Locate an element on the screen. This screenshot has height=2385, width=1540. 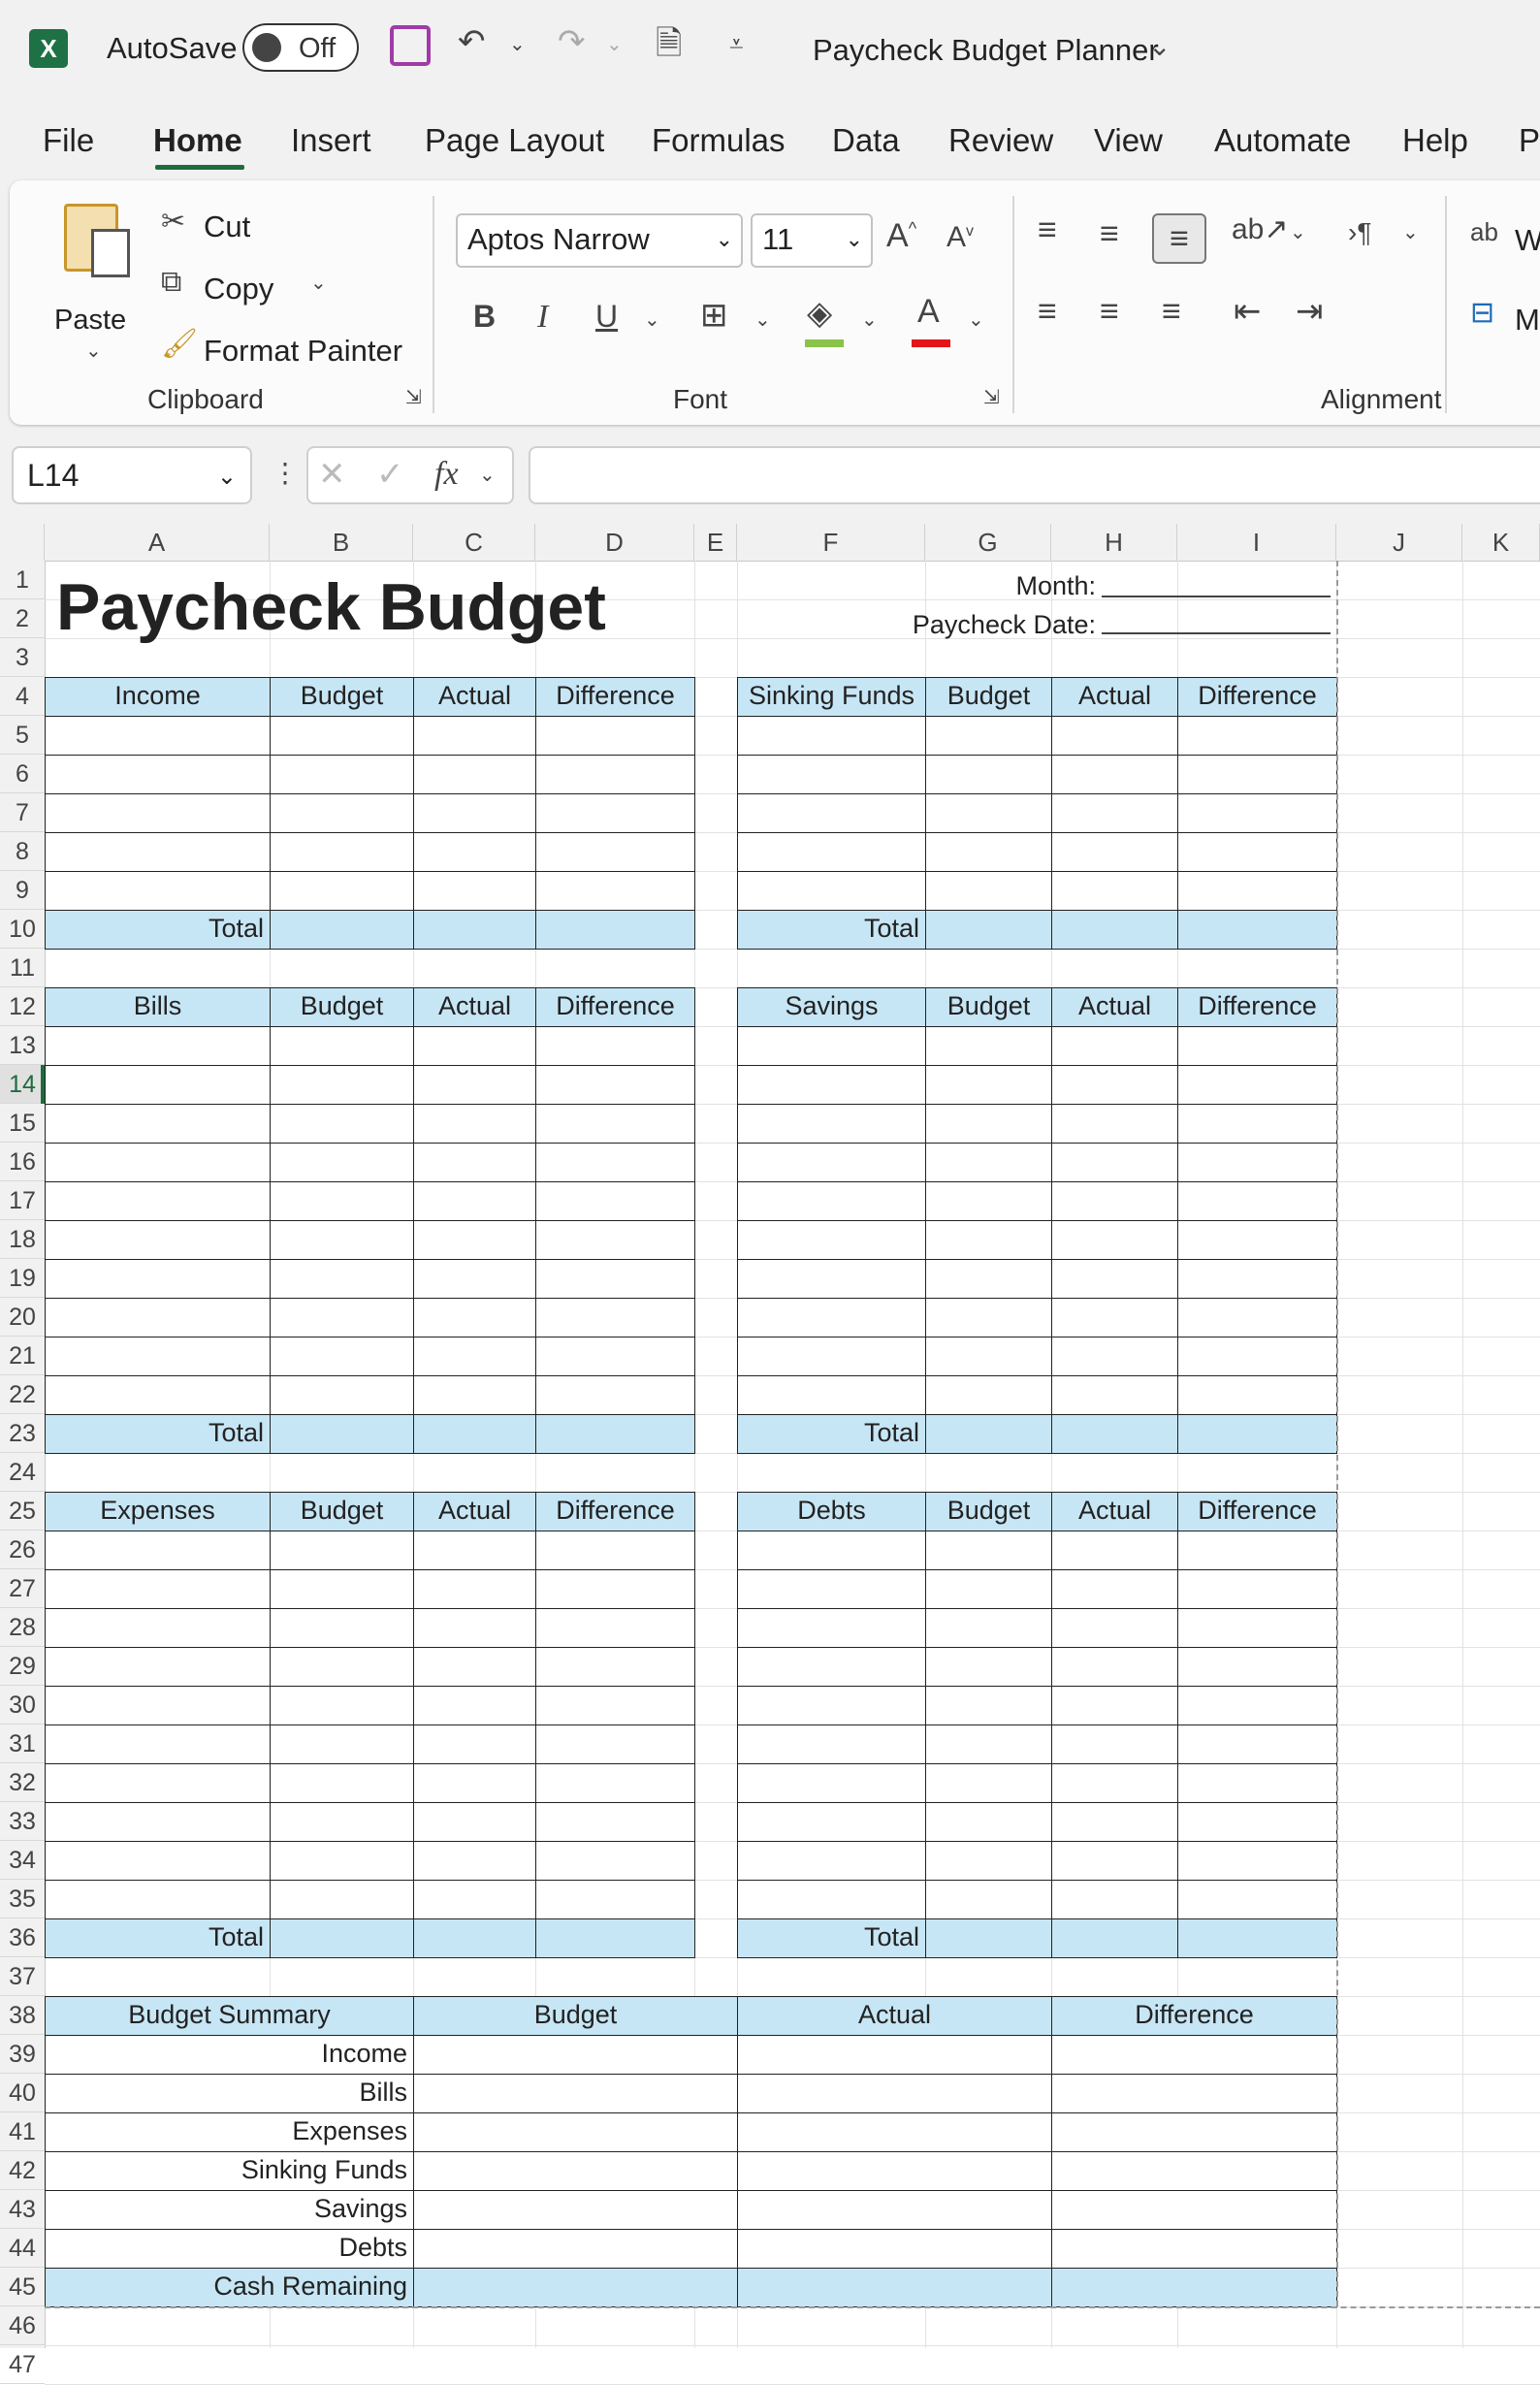
tab-insert: Insert is located at coordinates (331, 140).